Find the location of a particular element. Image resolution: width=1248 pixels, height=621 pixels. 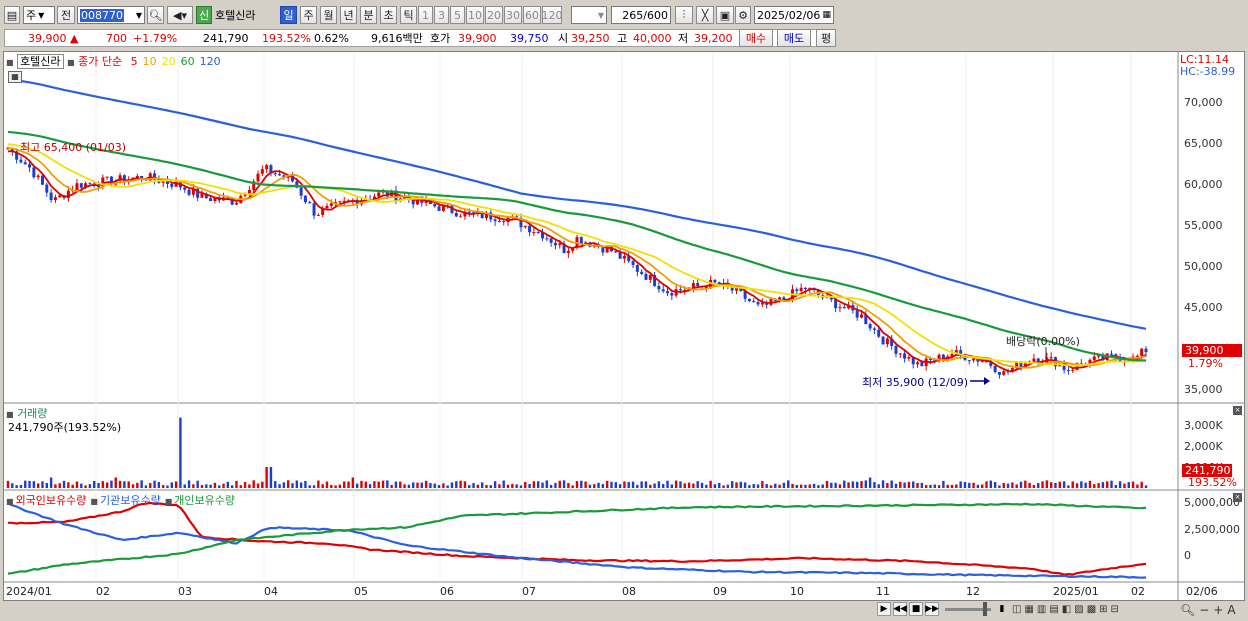

slider-handle is located at coordinates (985, 609).